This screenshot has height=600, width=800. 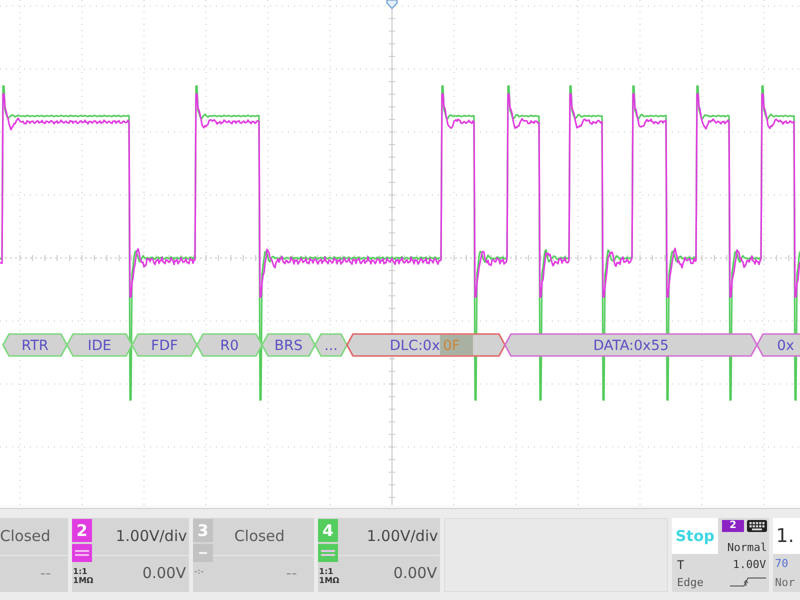 What do you see at coordinates (749, 564) in the screenshot?
I see `trigger-level-value: 1.00V` at bounding box center [749, 564].